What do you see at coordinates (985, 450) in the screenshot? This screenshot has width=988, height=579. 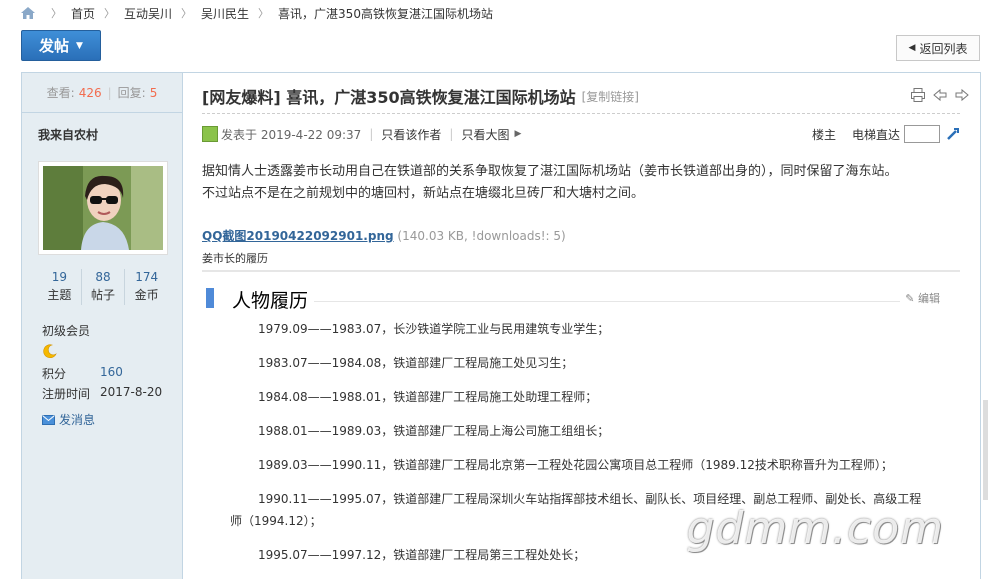 I see `scrollbar` at bounding box center [985, 450].